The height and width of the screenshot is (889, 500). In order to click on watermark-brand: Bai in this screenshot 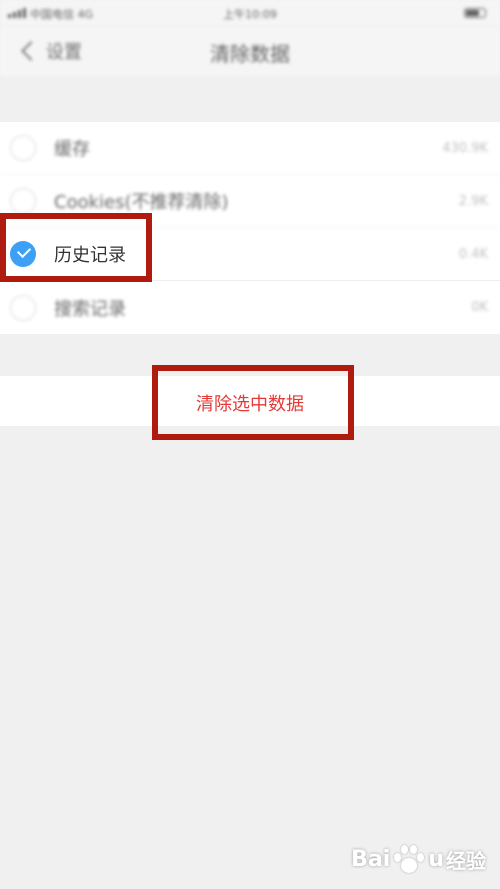, I will do `click(371, 859)`.